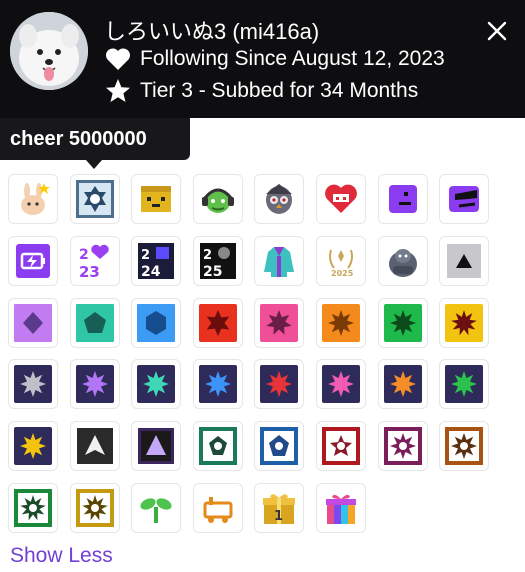 The image size is (525, 572). I want to click on cheer-500000-icon, so click(279, 384).